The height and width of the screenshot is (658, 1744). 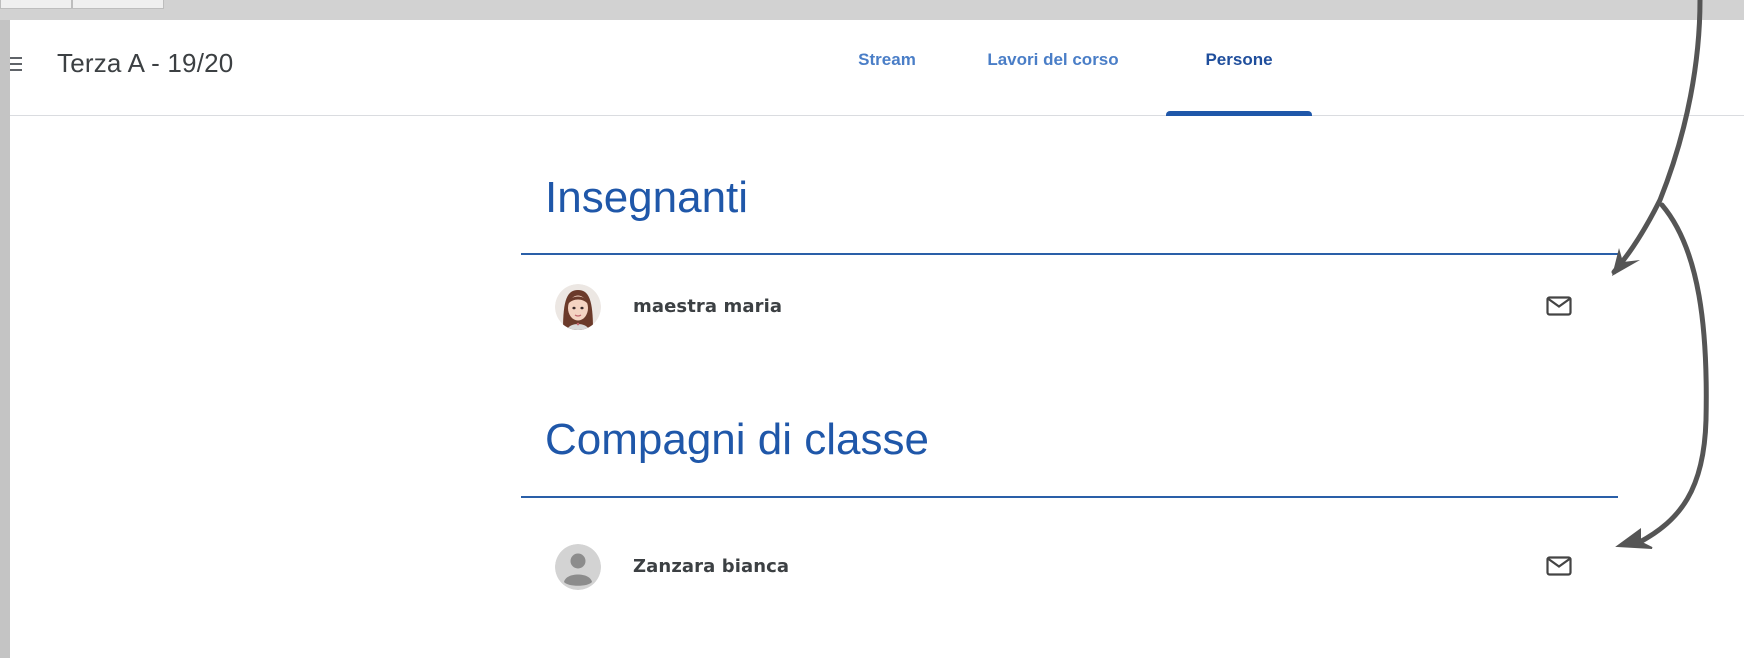 What do you see at coordinates (1069, 497) in the screenshot?
I see `classmates-divider` at bounding box center [1069, 497].